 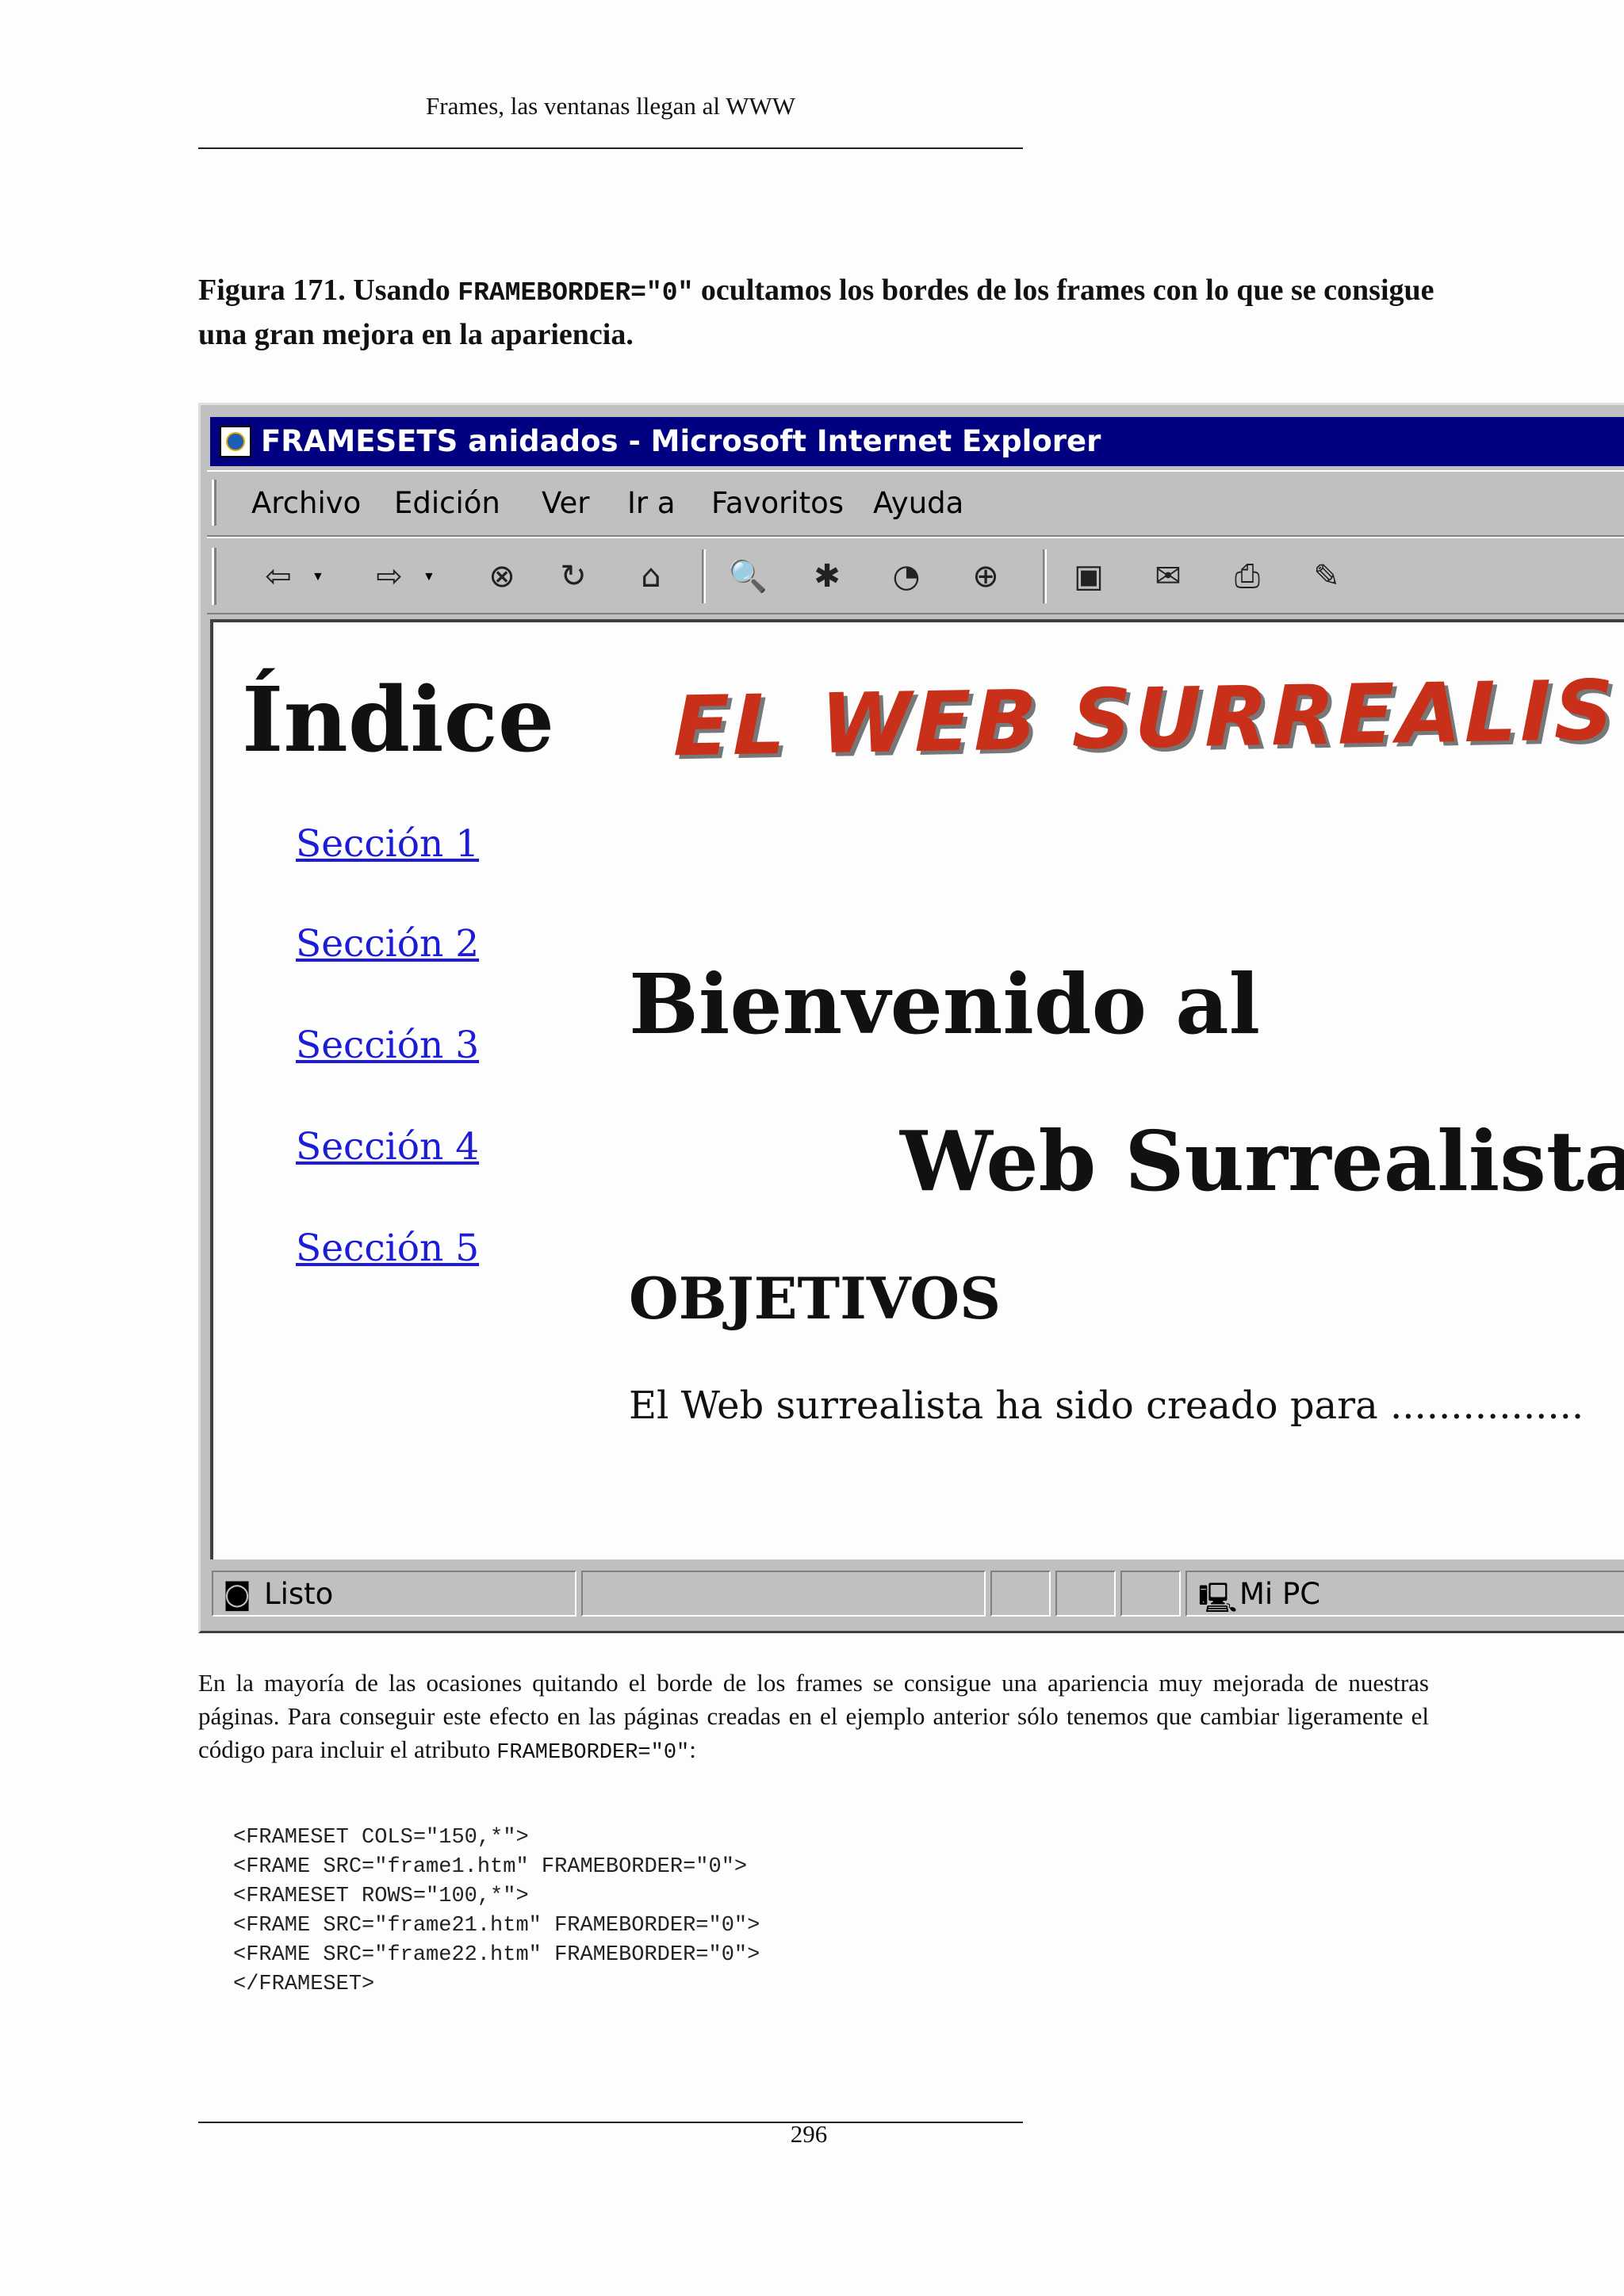 What do you see at coordinates (1218, 1598) in the screenshot?
I see `computer-icon: 🖳` at bounding box center [1218, 1598].